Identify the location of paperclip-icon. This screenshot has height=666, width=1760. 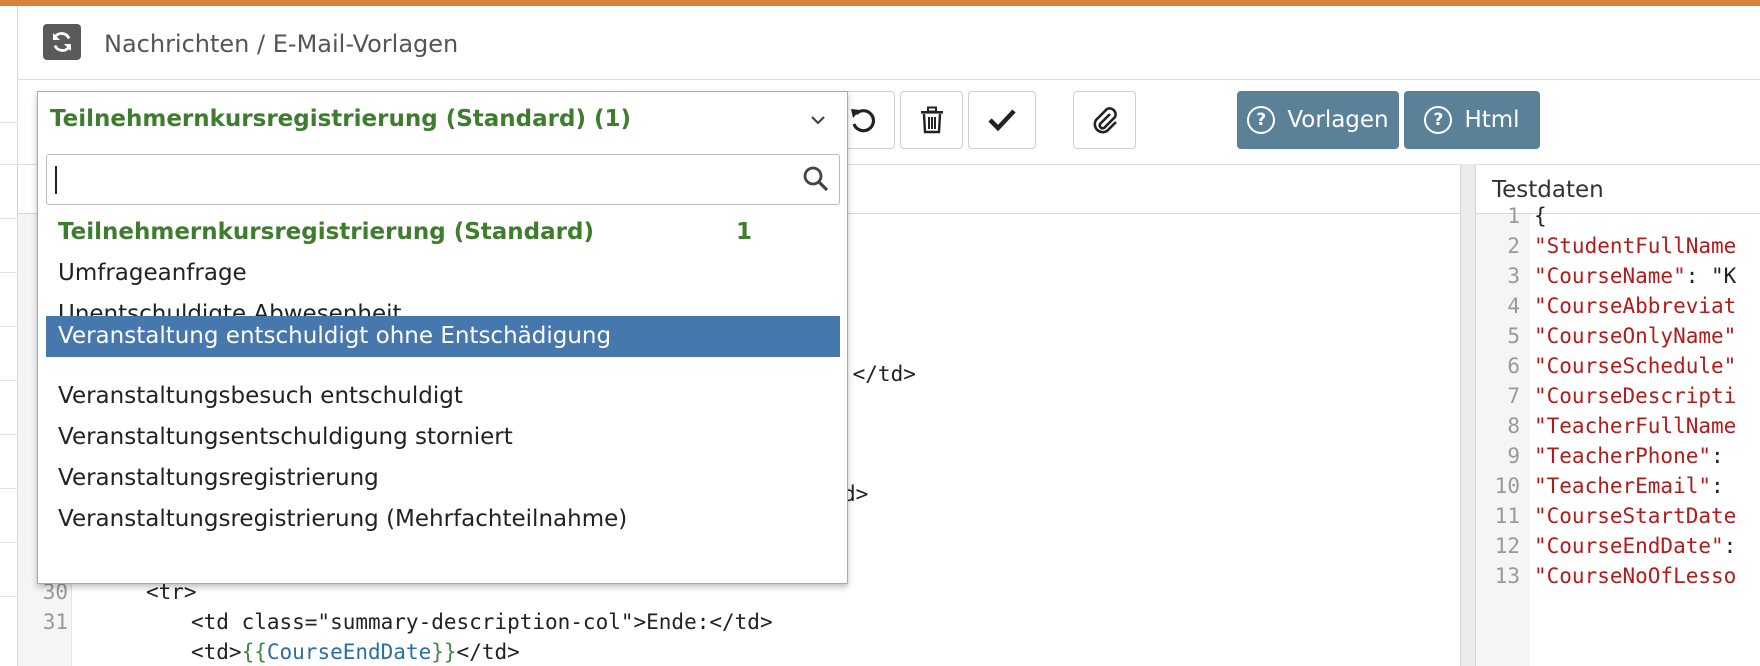
(1105, 120).